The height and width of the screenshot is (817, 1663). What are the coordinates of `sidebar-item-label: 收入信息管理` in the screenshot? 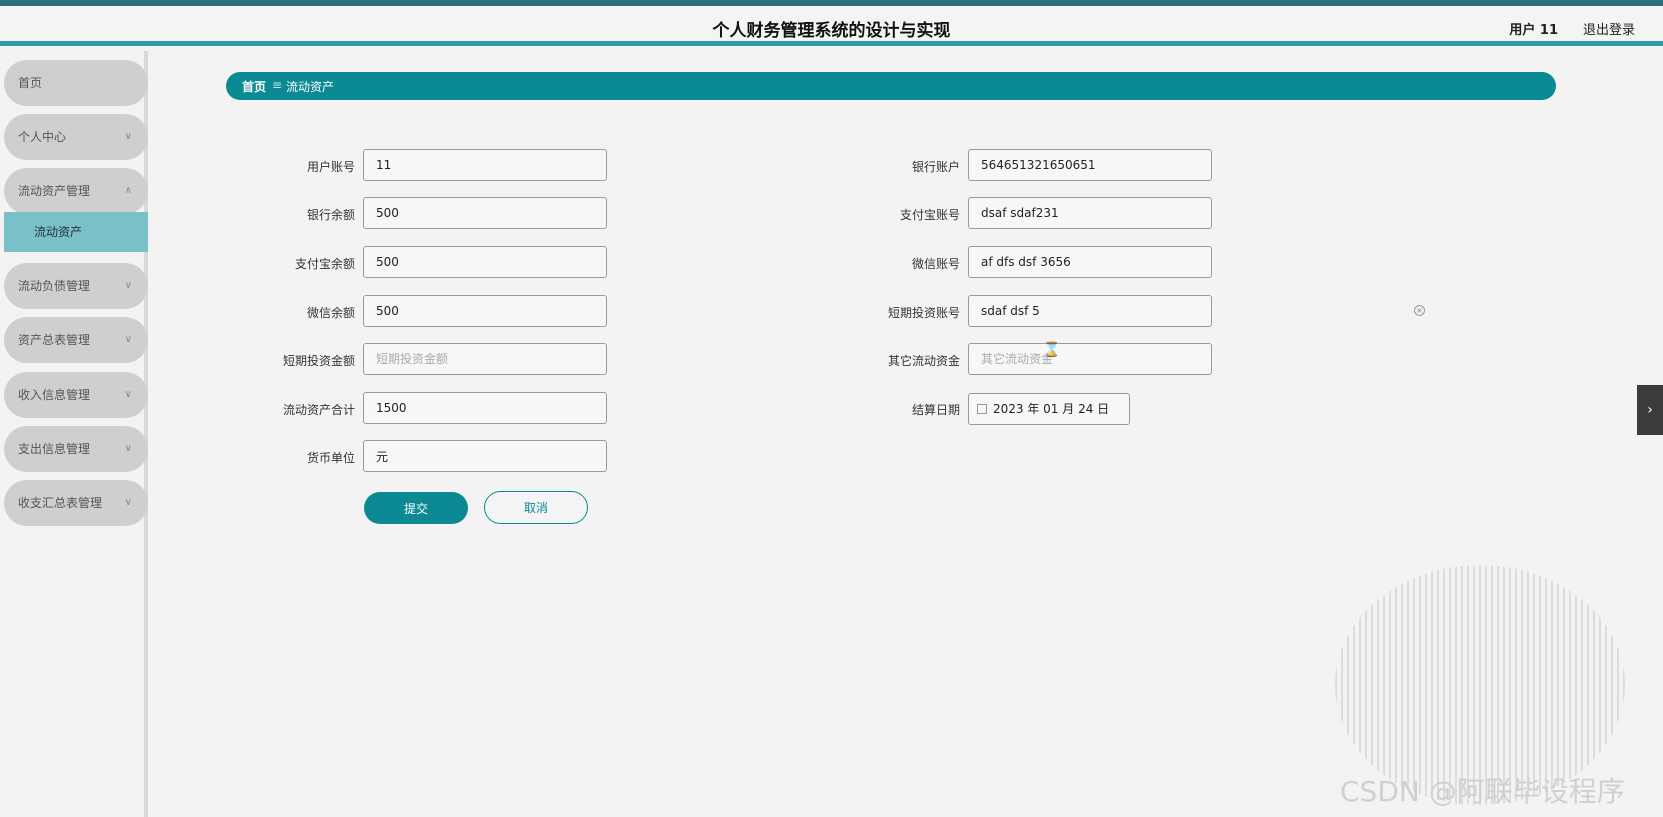 It's located at (54, 395).